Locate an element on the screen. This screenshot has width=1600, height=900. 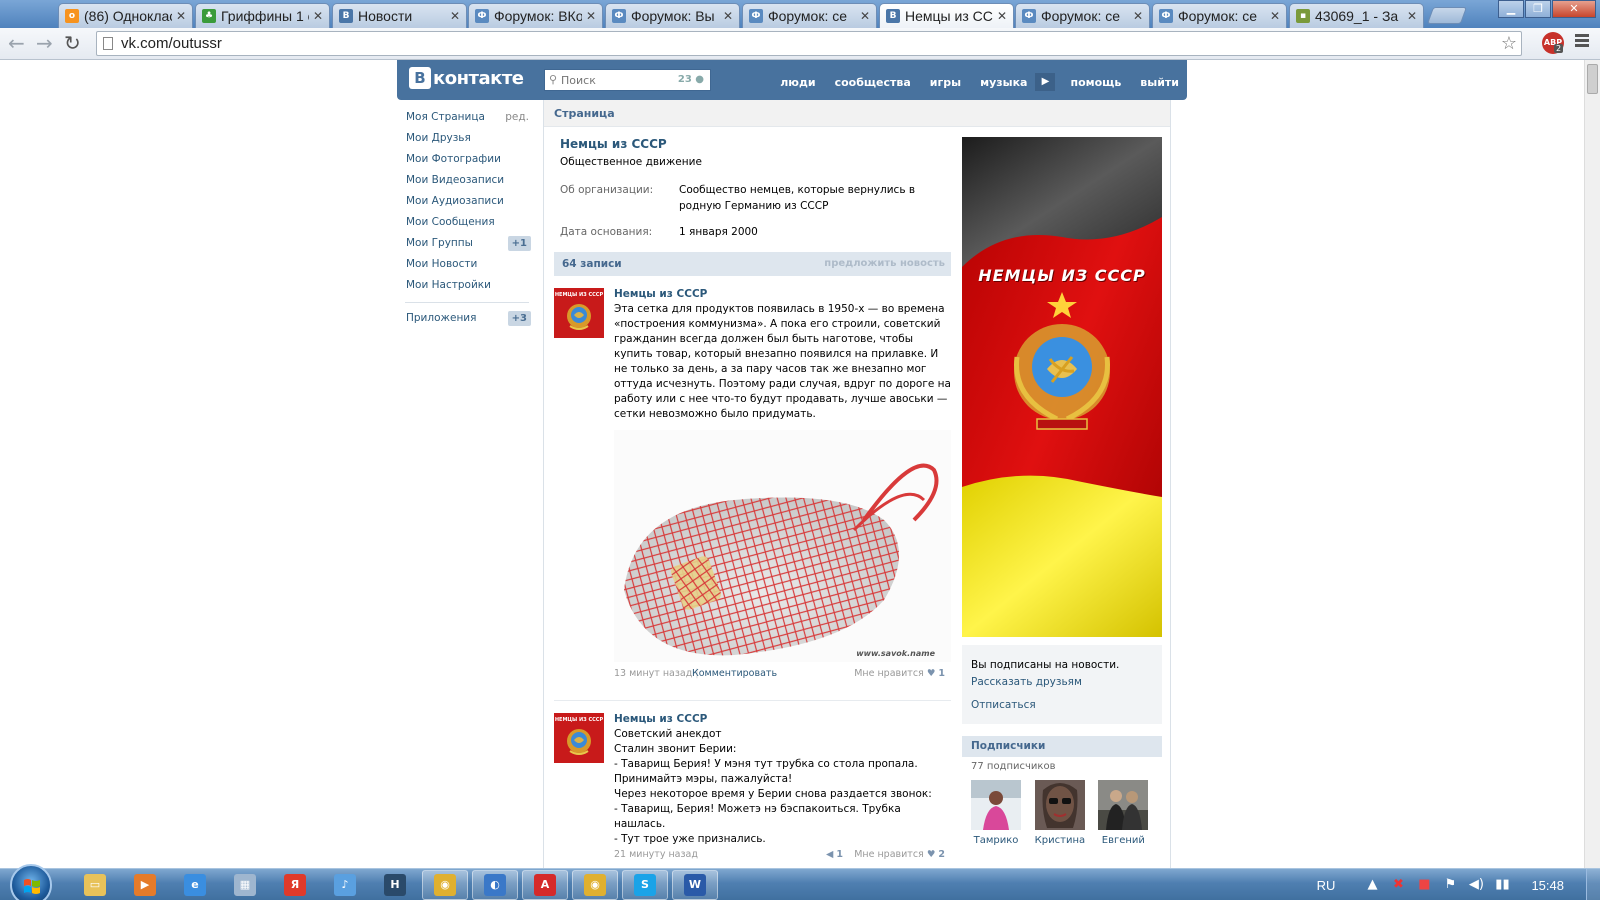
post-time: 13 минут назад | is located at coordinates (656, 673).